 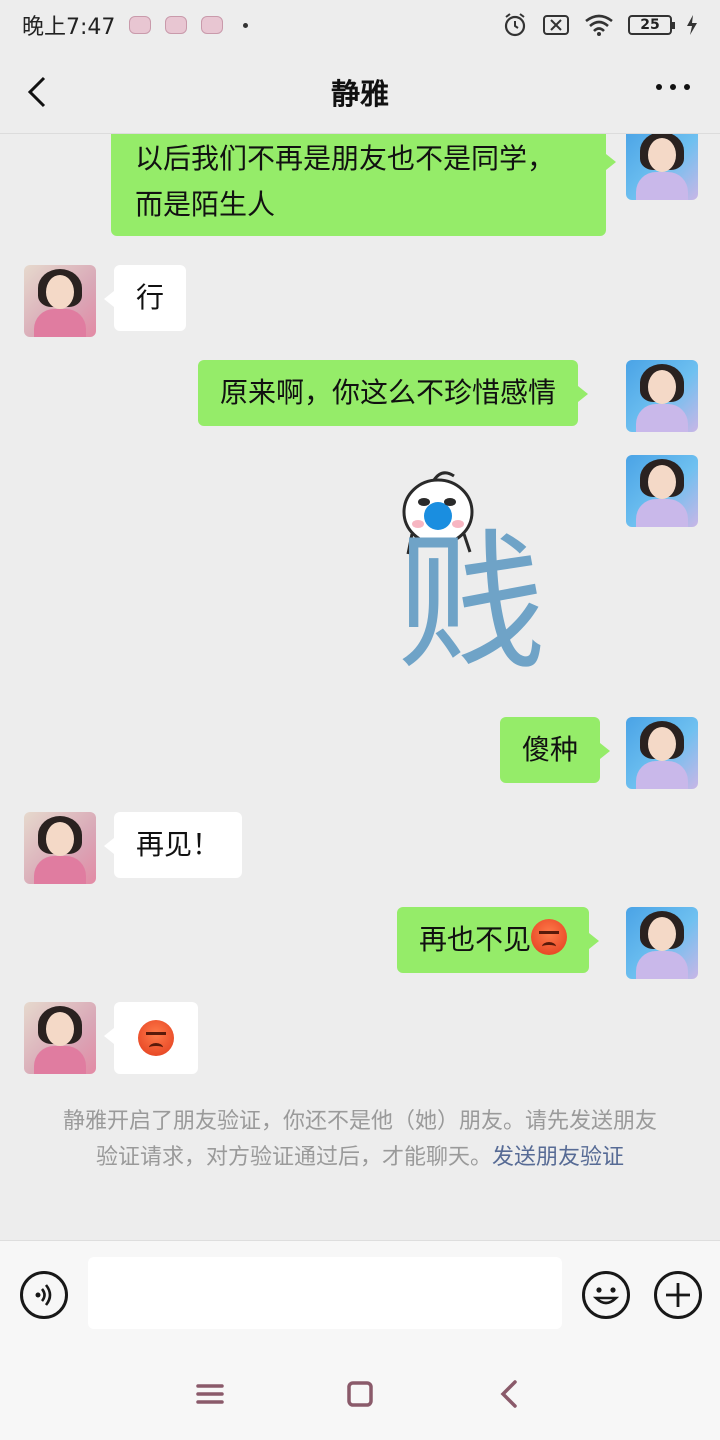 I want to click on message-text: 再也不见, so click(x=475, y=939).